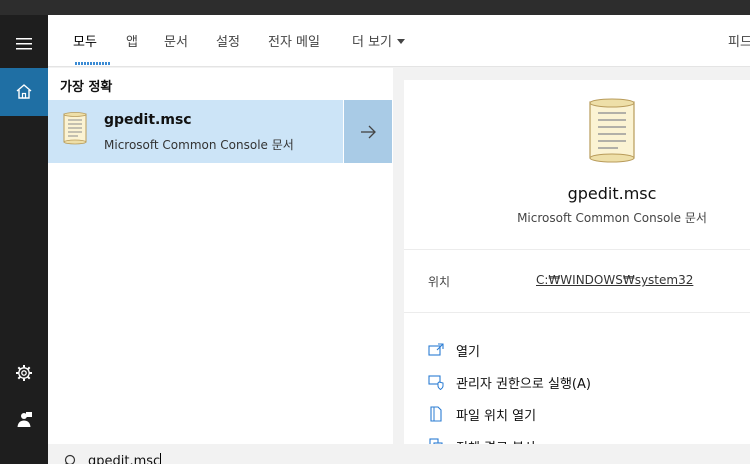 The height and width of the screenshot is (464, 750). I want to click on settings-button, so click(24, 373).